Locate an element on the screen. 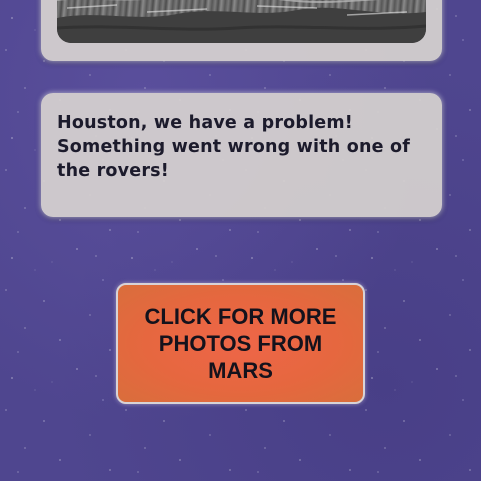  mars-rover-photo is located at coordinates (241, 21).